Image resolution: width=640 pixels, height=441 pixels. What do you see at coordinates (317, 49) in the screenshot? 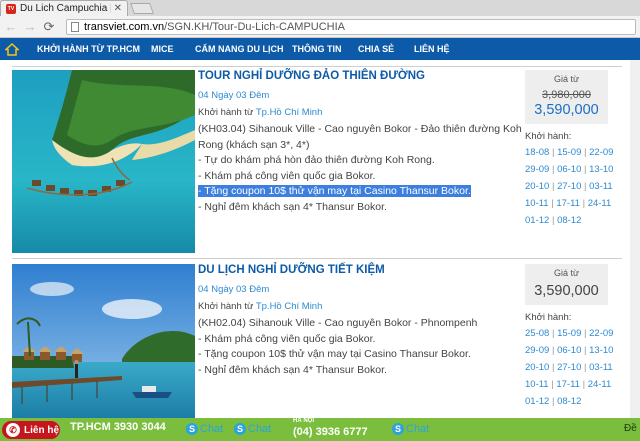
I see `nav-item-thong-tin: THÔNG TIN` at bounding box center [317, 49].